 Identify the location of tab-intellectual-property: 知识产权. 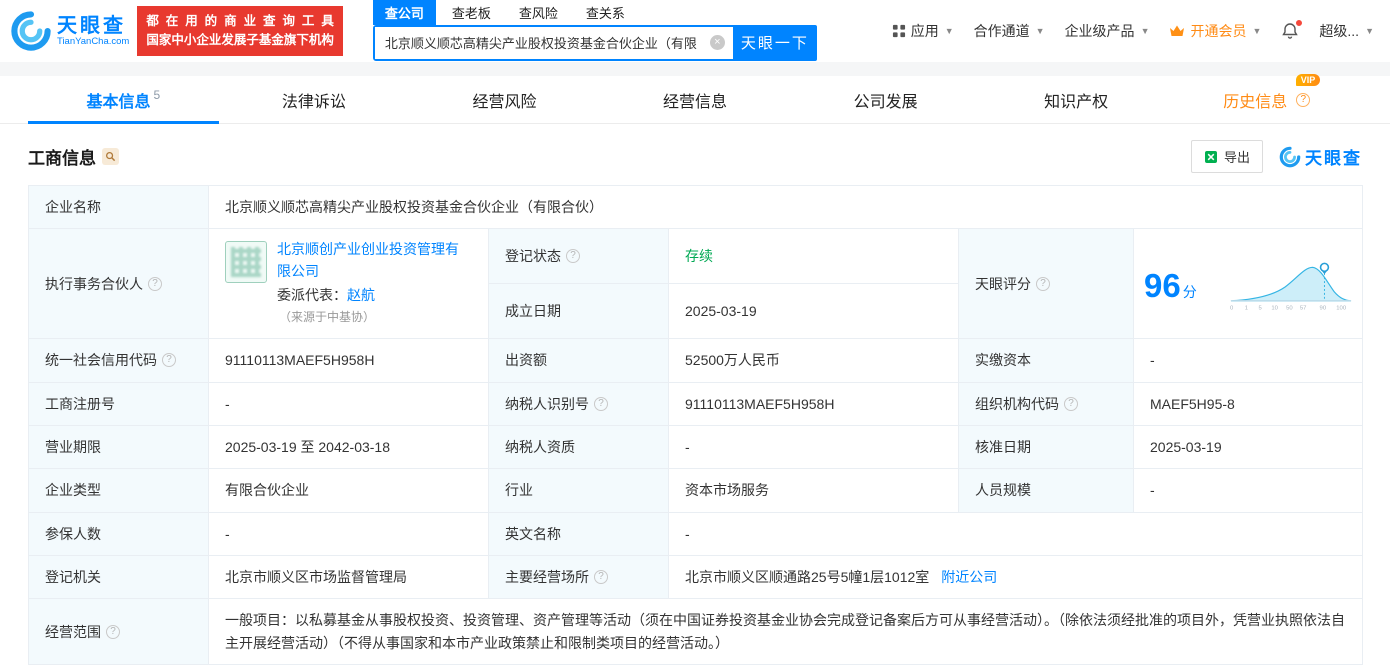
(1076, 99).